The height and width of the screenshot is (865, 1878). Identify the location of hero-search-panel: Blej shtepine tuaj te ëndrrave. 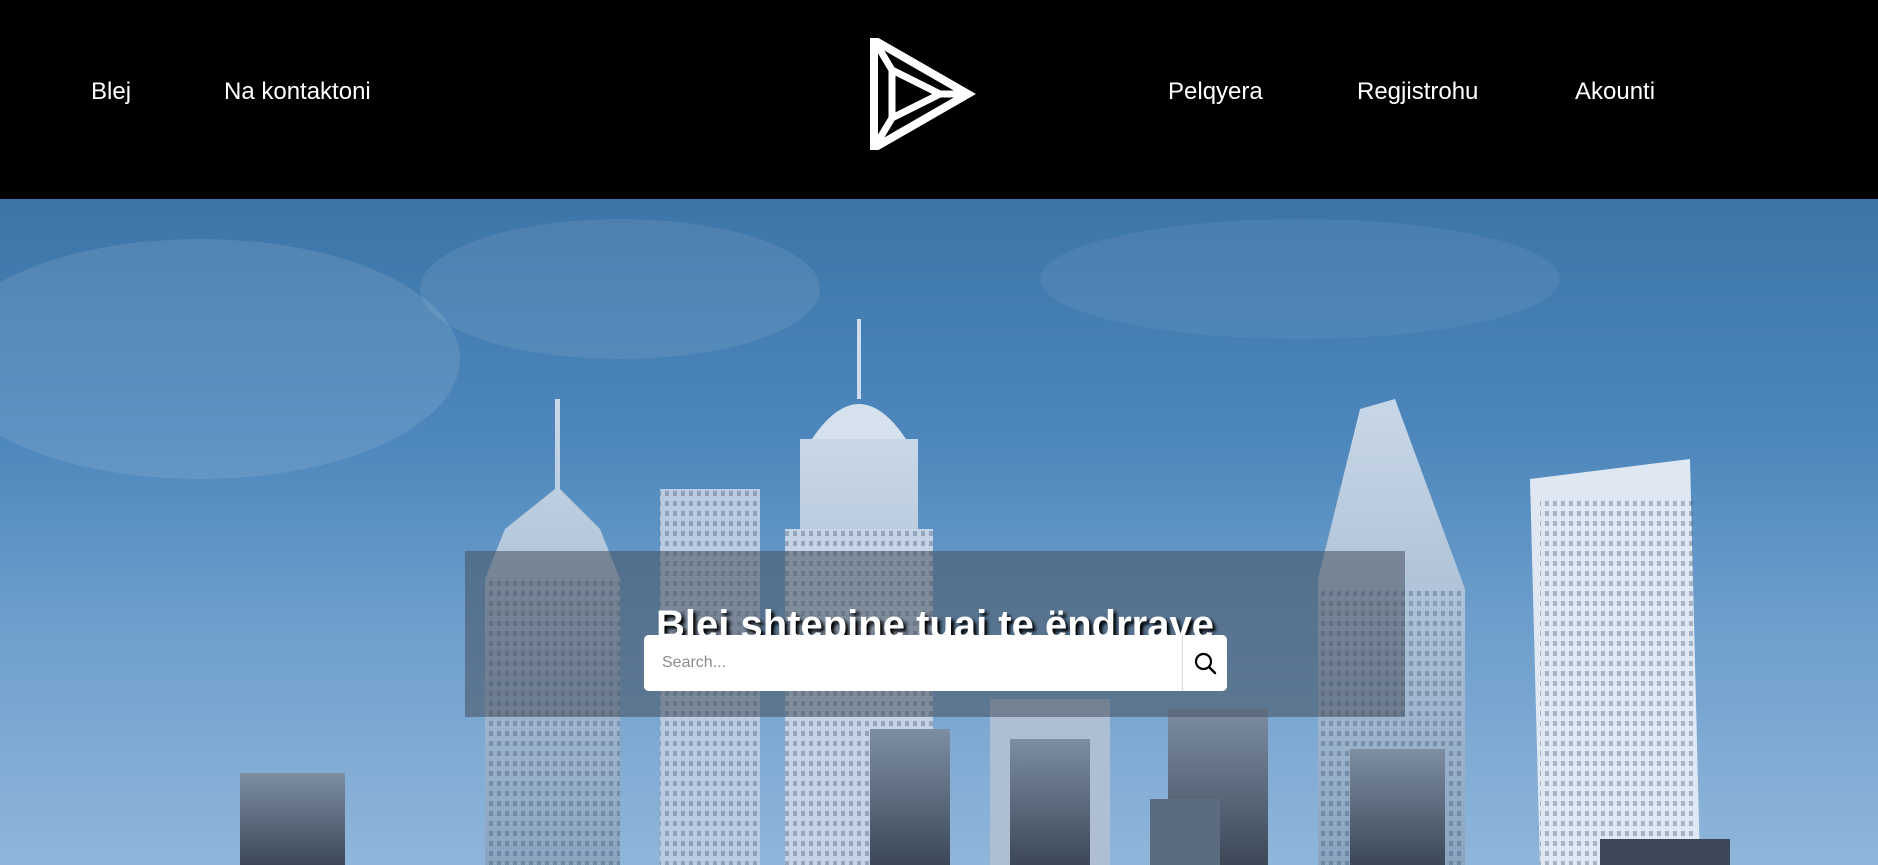
(935, 634).